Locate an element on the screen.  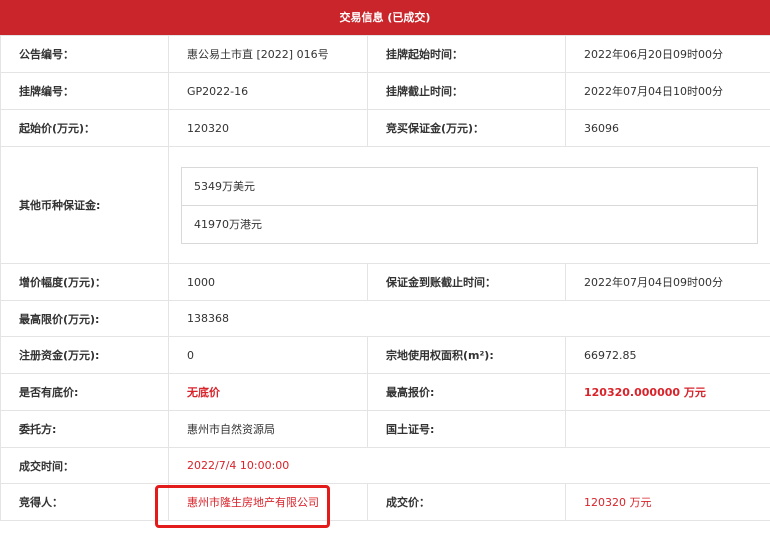
reserve-price-value: 无底价 is located at coordinates (268, 392).